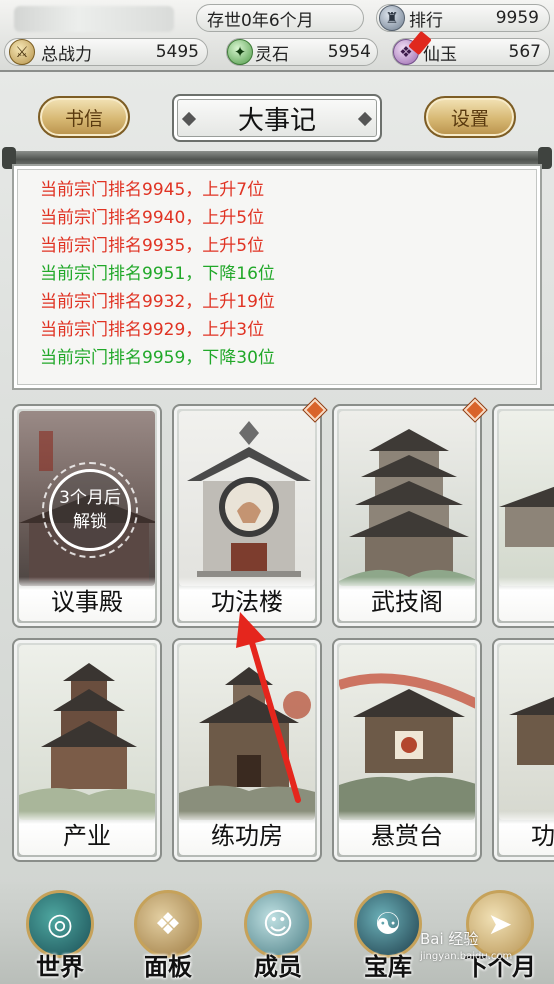  I want to click on building-card-council-hall: 3个月后 解锁 议事殿, so click(87, 516).